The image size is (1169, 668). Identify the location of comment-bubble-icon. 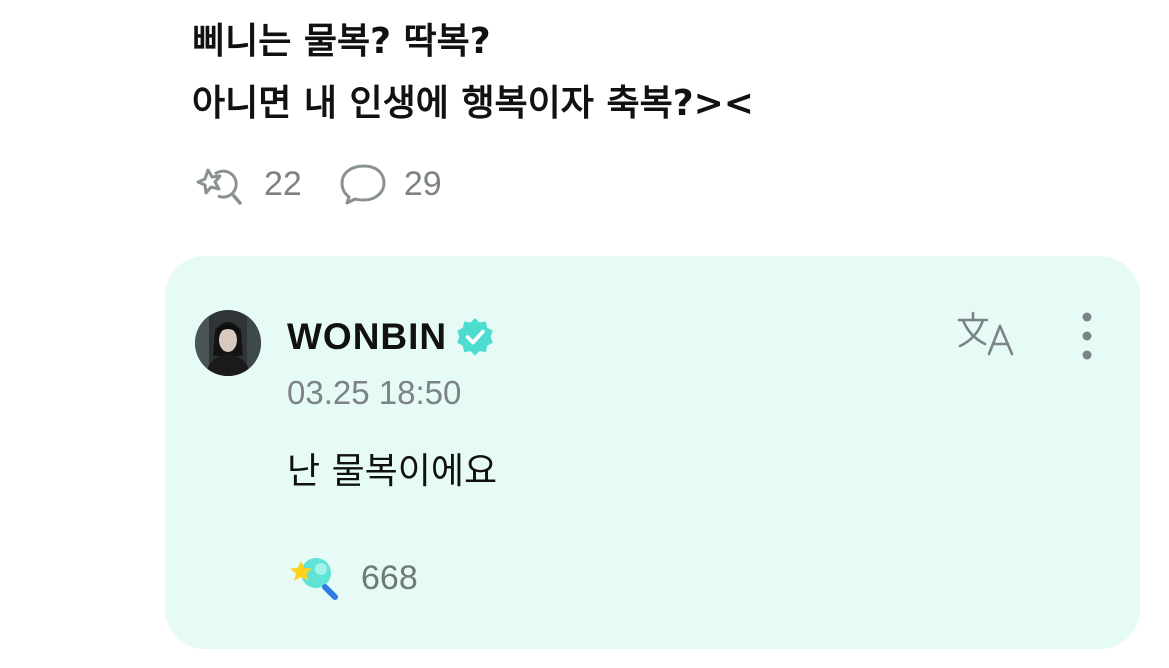
(363, 184).